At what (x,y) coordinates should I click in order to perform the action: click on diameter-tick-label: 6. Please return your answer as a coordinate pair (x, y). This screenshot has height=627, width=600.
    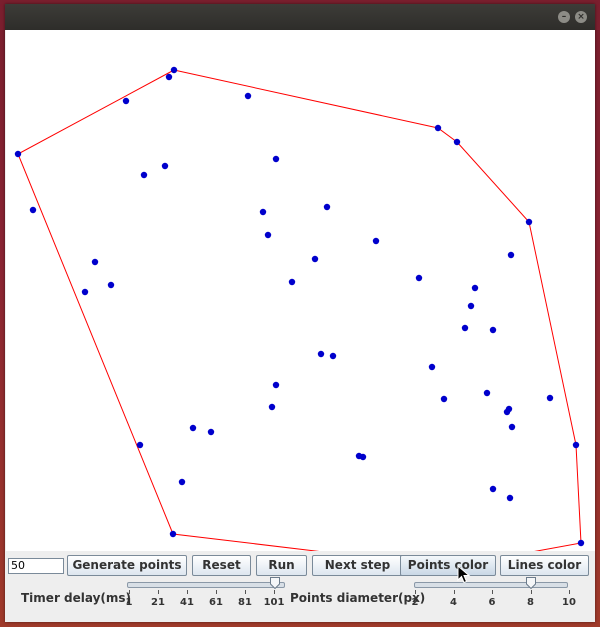
    Looking at the image, I should click on (492, 602).